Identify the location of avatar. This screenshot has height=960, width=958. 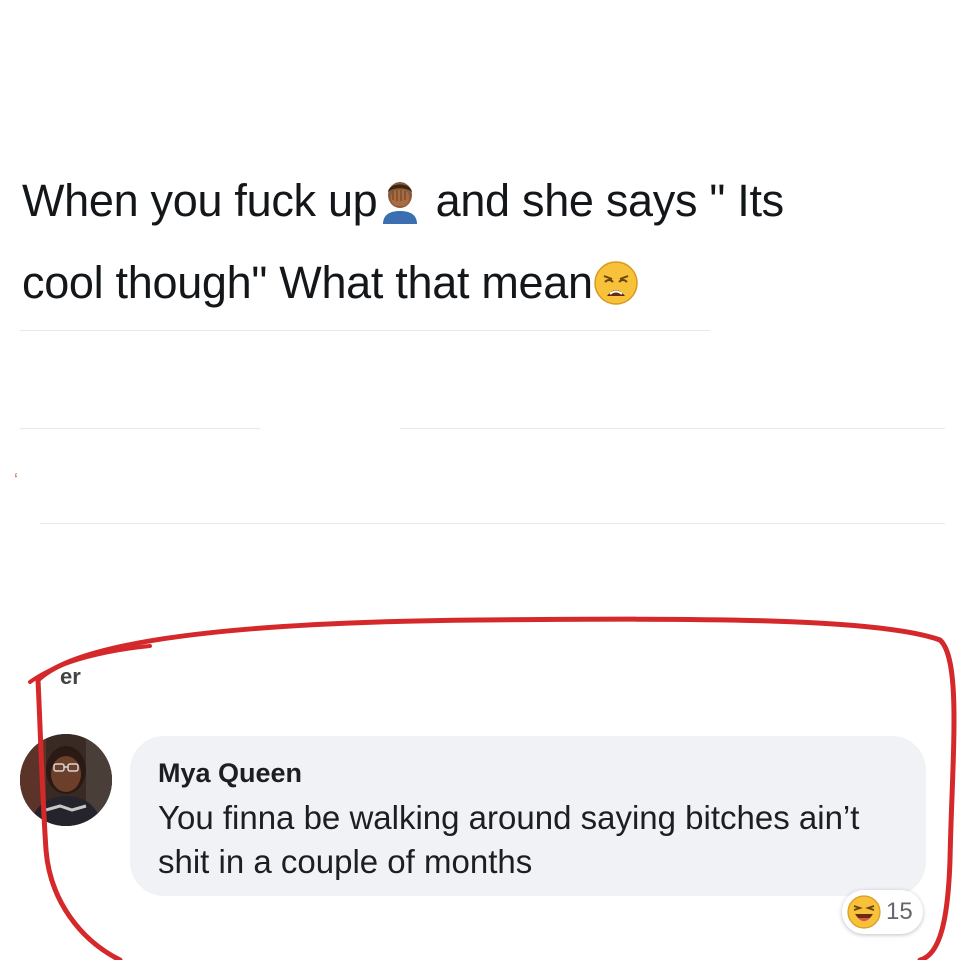
(66, 780).